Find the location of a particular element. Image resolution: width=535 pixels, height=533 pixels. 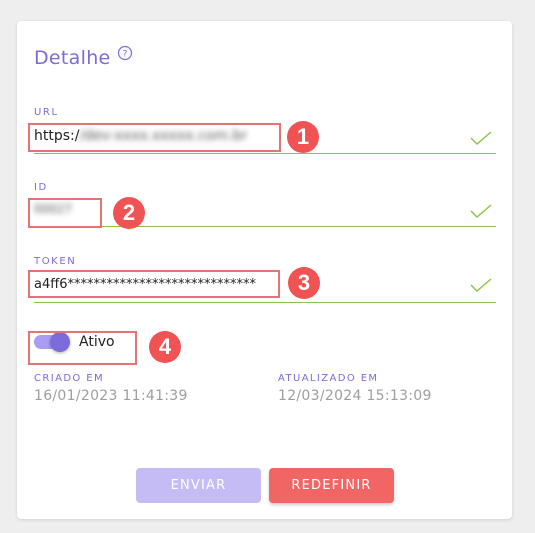

annotation-badge-3: 3 is located at coordinates (304, 283).